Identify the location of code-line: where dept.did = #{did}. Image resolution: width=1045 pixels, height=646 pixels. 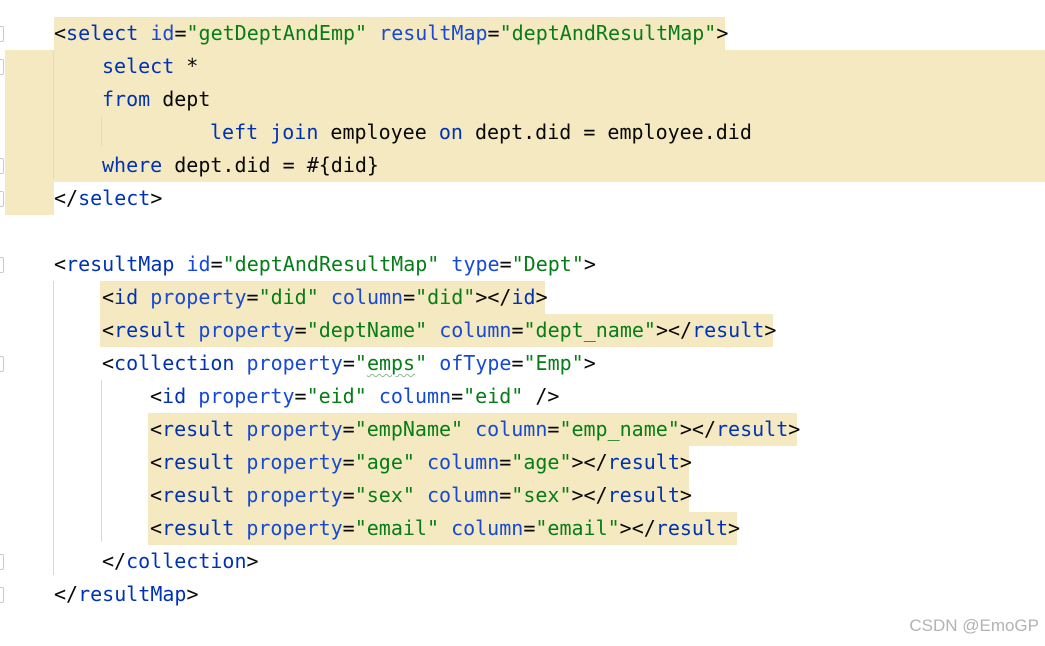
(522, 165).